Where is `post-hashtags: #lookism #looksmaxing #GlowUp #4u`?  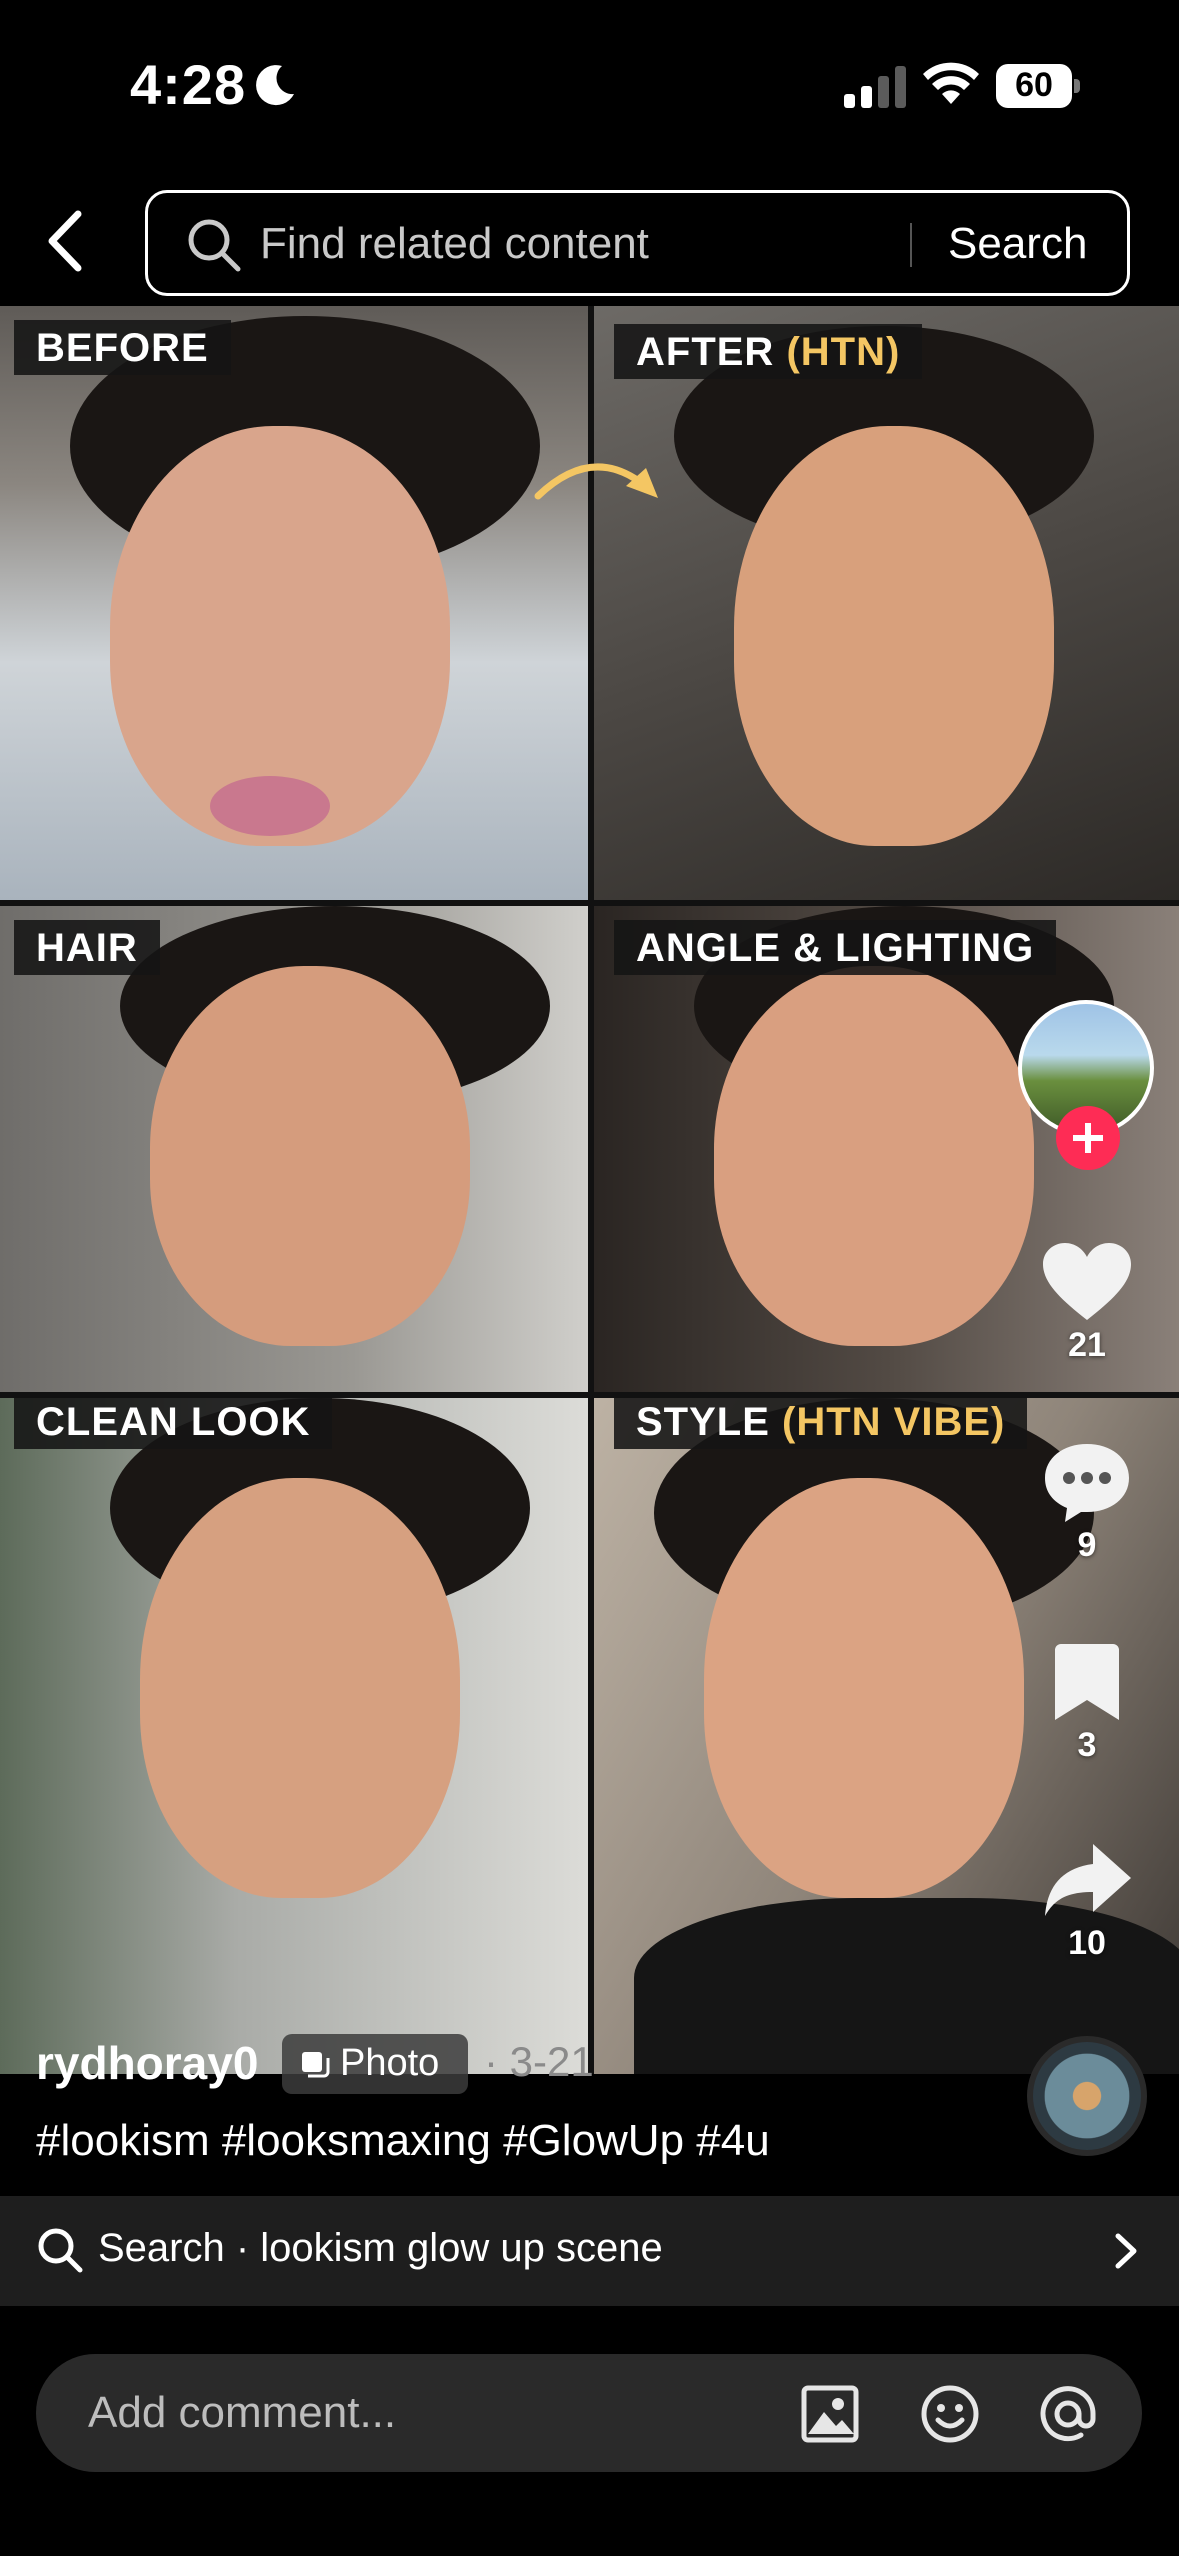 post-hashtags: #lookism #looksmaxing #GlowUp #4u is located at coordinates (403, 2141).